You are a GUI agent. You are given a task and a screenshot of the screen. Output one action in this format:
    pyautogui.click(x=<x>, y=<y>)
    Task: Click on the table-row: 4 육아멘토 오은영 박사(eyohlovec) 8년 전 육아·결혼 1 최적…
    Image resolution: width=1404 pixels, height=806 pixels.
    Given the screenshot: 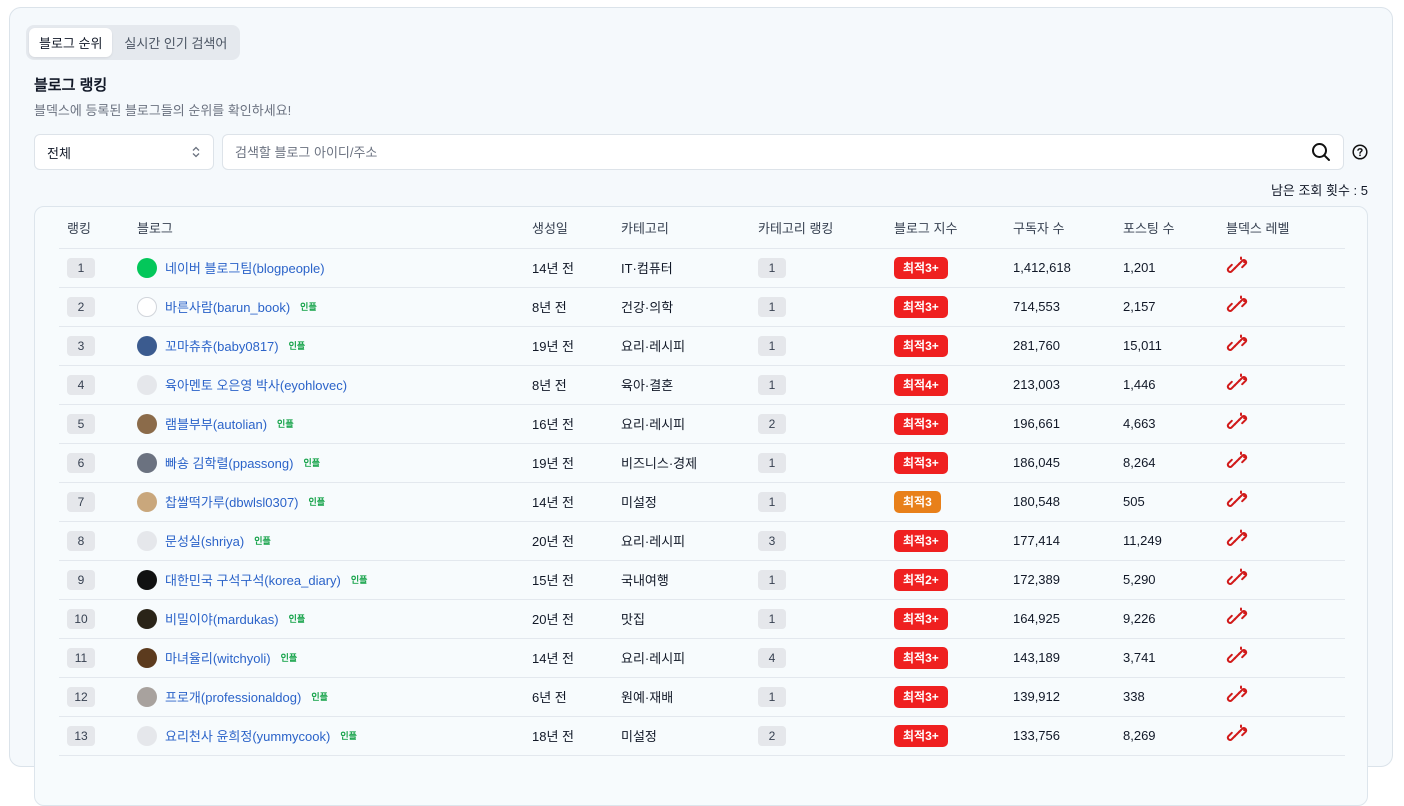 What is the action you would take?
    pyautogui.click(x=702, y=385)
    